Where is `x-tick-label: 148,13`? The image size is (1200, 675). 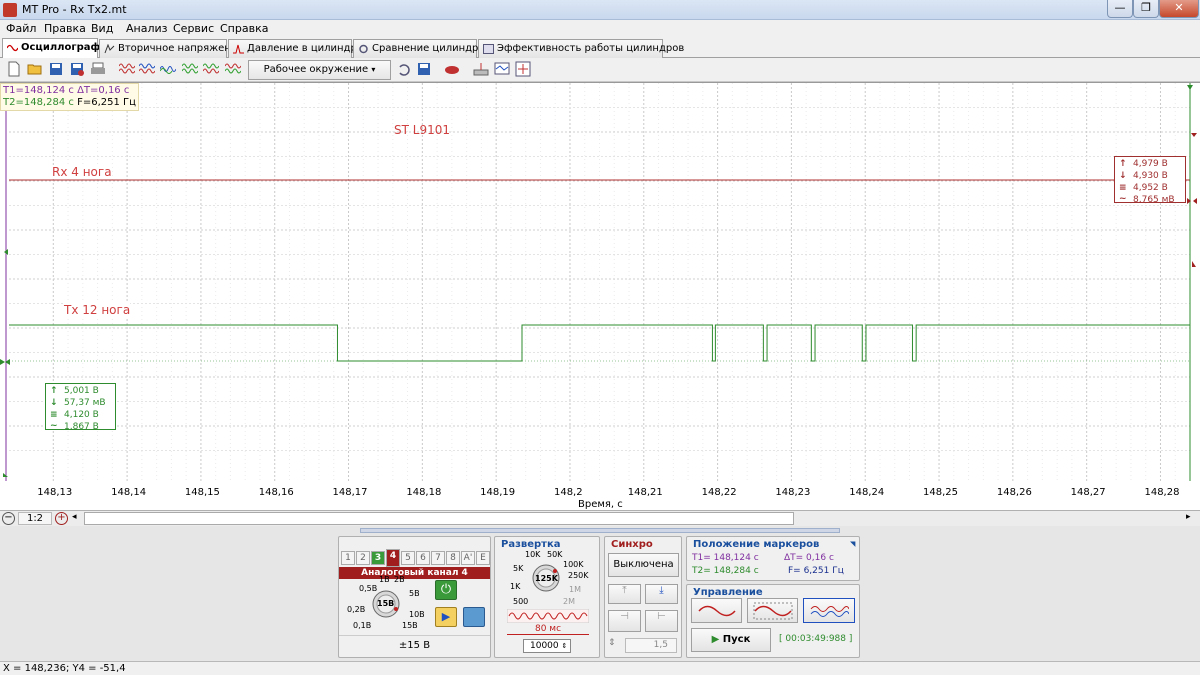 x-tick-label: 148,13 is located at coordinates (55, 492).